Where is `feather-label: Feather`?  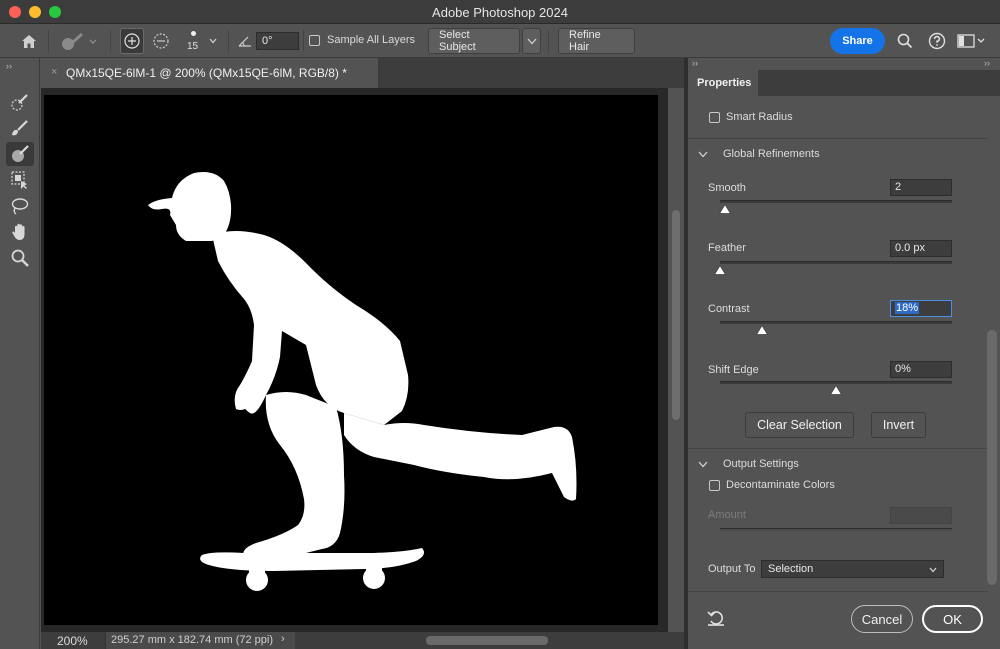
feather-label: Feather is located at coordinates (727, 248).